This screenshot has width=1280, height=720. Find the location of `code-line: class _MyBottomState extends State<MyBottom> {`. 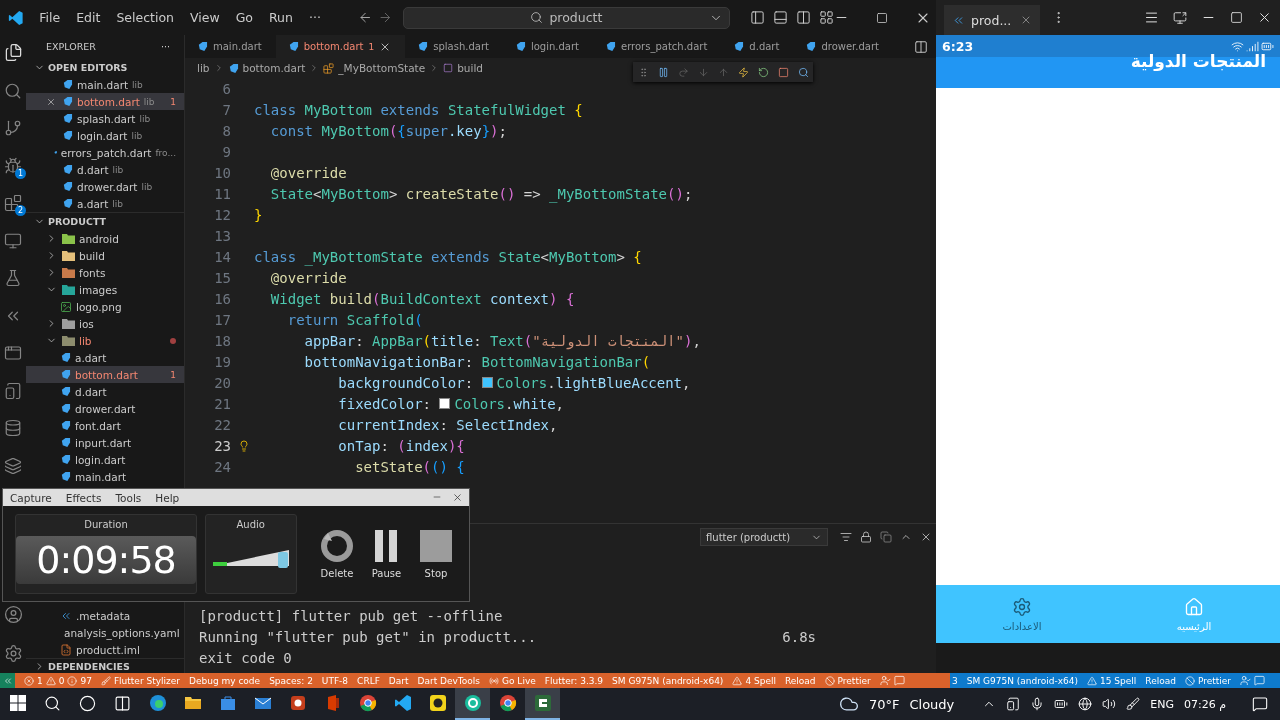

code-line: class _MyBottomState extends State<MyBottom> { is located at coordinates (448, 256).